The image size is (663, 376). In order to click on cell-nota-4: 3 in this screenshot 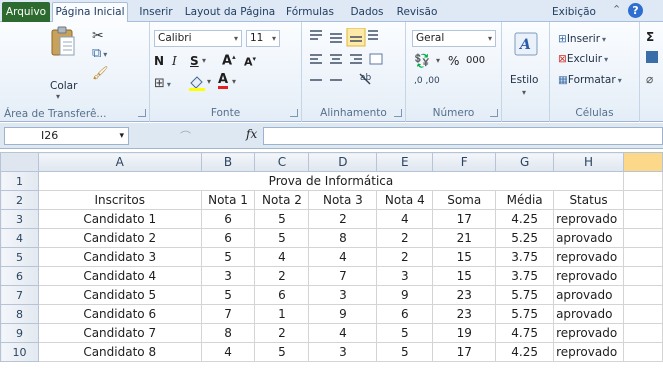, I will do `click(405, 276)`.